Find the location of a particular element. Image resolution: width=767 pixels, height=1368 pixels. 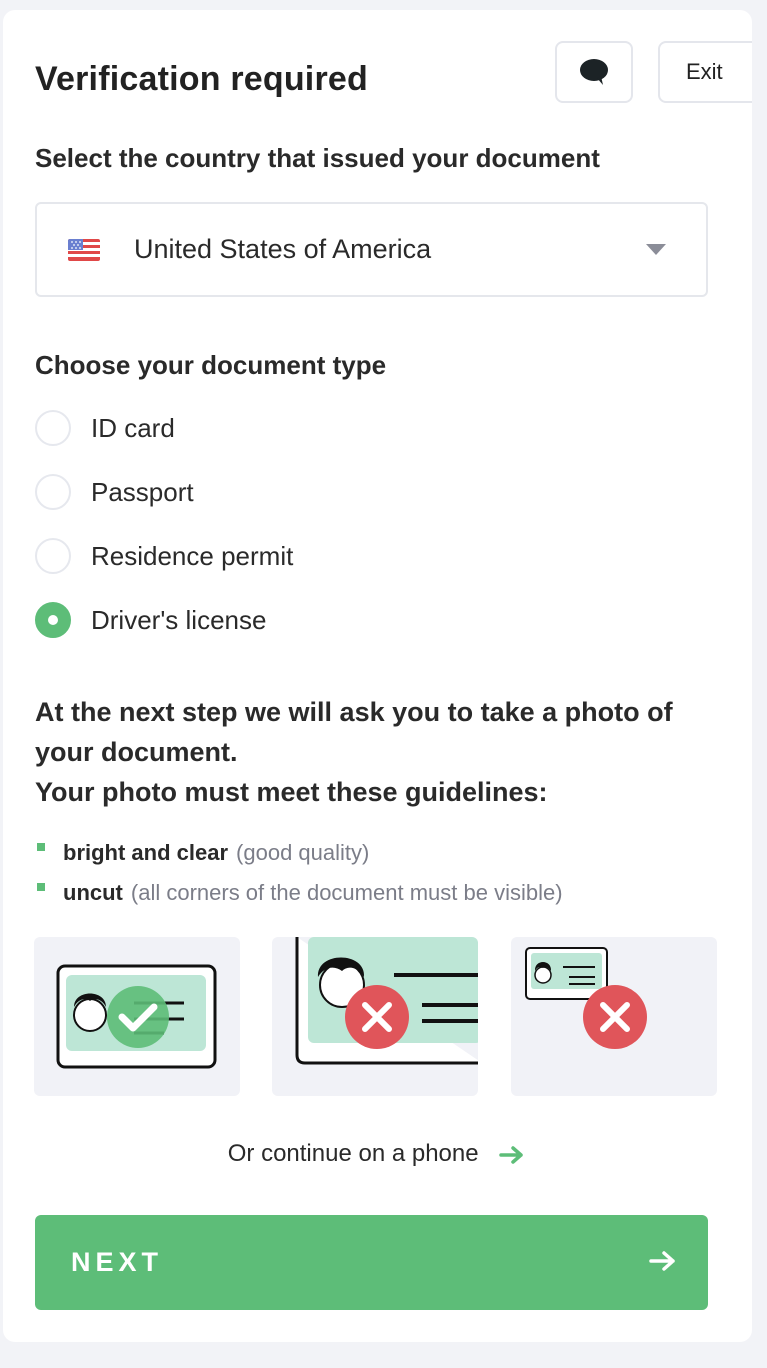

guideline-strong: uncut is located at coordinates (93, 892).